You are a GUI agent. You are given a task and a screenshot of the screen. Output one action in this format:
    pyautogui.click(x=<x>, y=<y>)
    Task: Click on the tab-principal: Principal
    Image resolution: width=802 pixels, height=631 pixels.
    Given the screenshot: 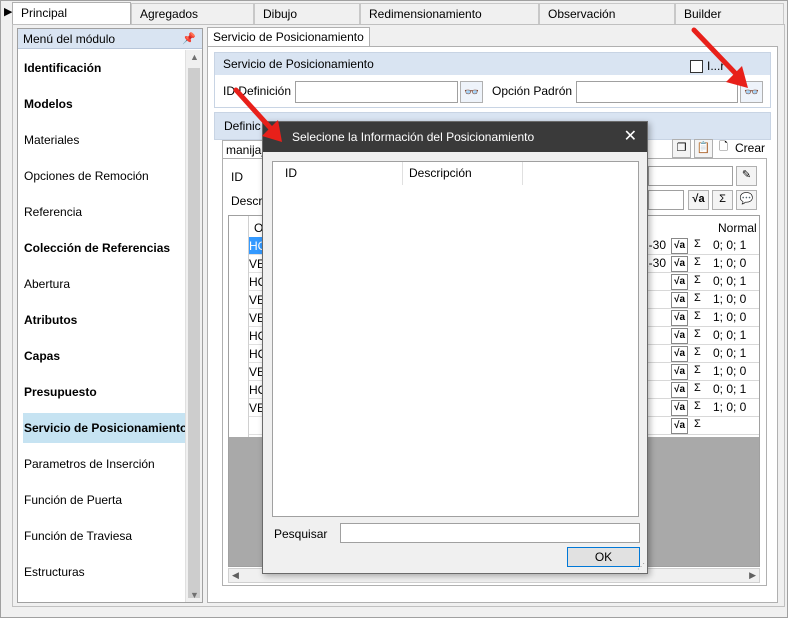 What is the action you would take?
    pyautogui.click(x=71, y=13)
    